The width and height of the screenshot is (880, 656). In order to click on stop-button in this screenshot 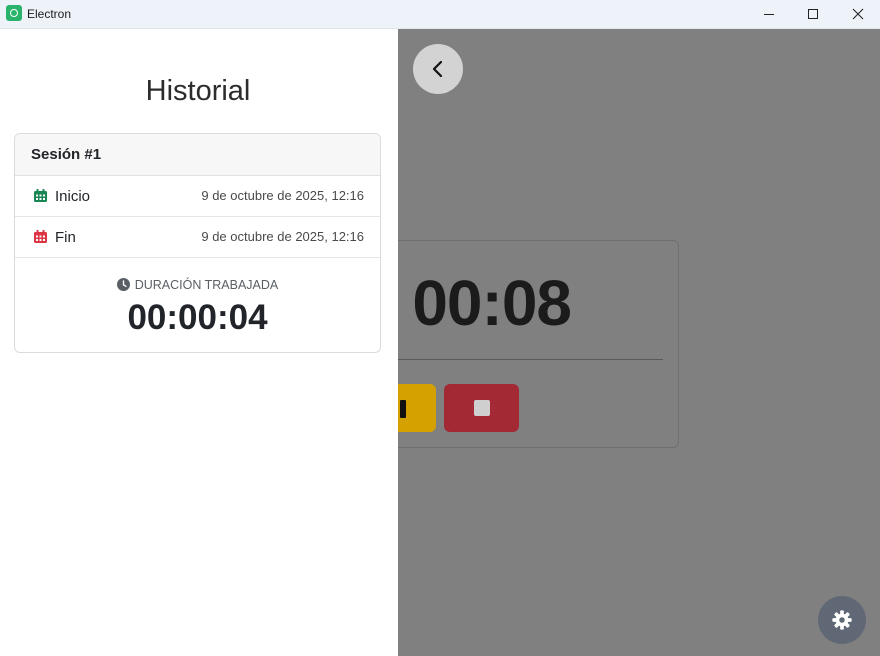, I will do `click(481, 408)`.